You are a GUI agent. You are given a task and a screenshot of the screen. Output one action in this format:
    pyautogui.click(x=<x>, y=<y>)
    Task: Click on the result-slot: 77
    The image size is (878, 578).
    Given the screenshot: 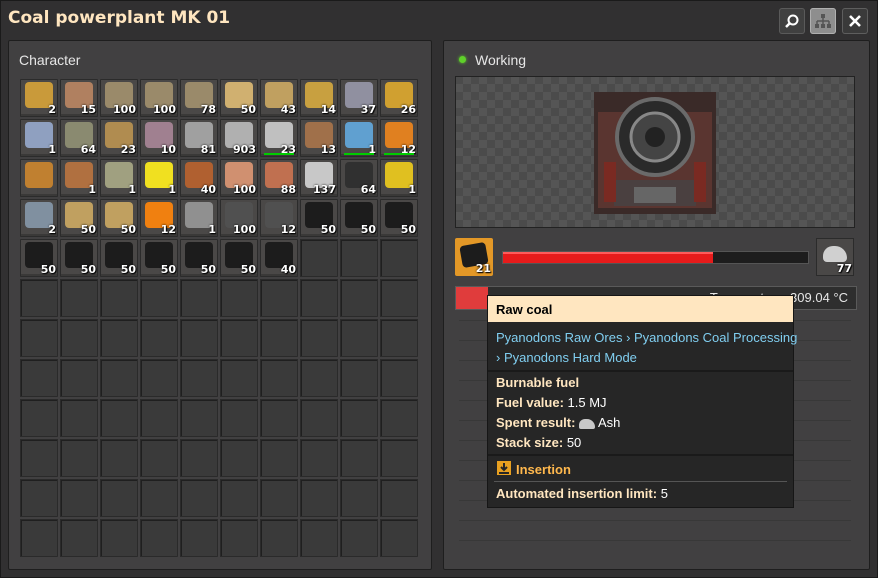 What is the action you would take?
    pyautogui.click(x=835, y=257)
    